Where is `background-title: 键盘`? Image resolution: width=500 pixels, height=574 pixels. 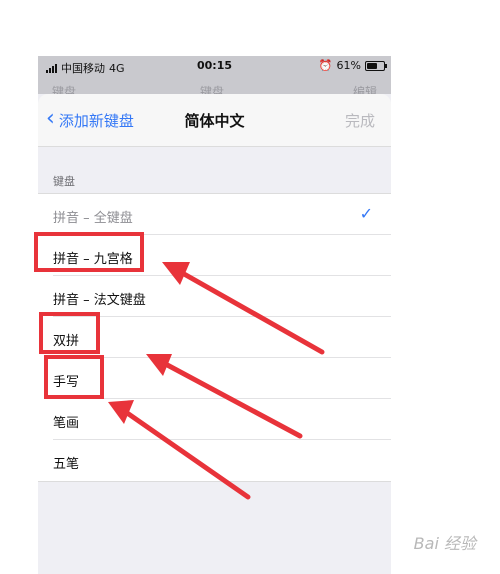 background-title: 键盘 is located at coordinates (212, 89).